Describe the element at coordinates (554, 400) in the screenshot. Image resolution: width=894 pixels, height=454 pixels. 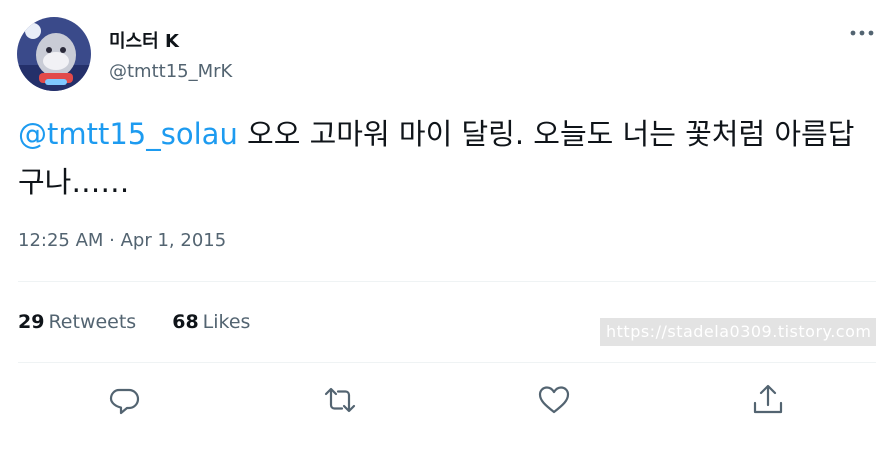
I see `heart-icon` at that location.